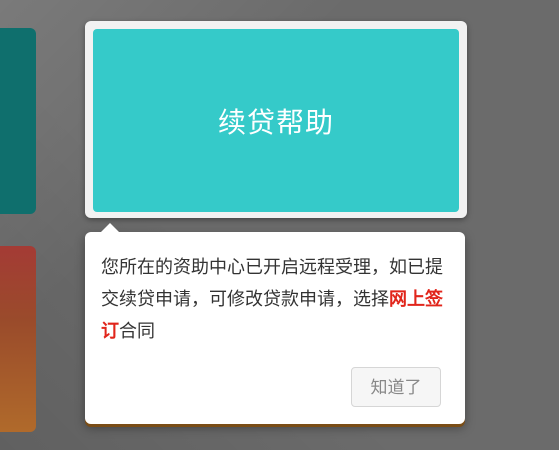 The width and height of the screenshot is (559, 450). Describe the element at coordinates (137, 331) in the screenshot. I see `popover-message-tail: 合同` at that location.